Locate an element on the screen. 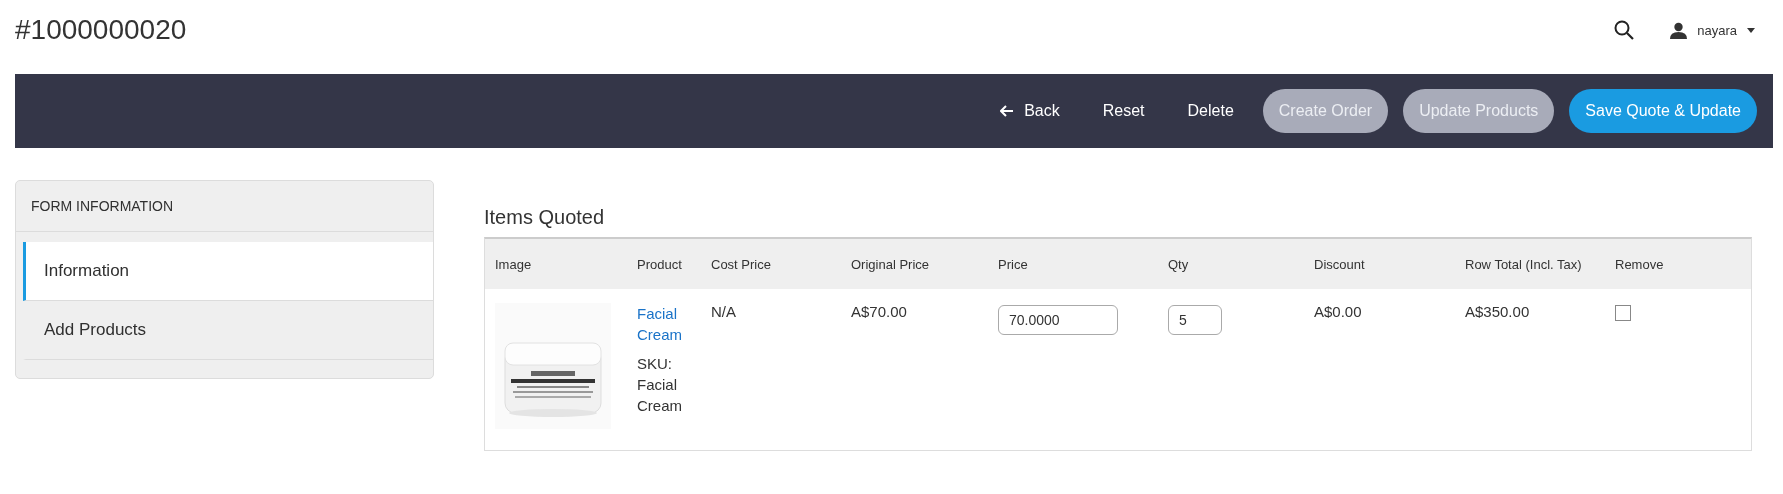 The image size is (1783, 494). sidebar-heading: FORM INFORMATION is located at coordinates (224, 206).